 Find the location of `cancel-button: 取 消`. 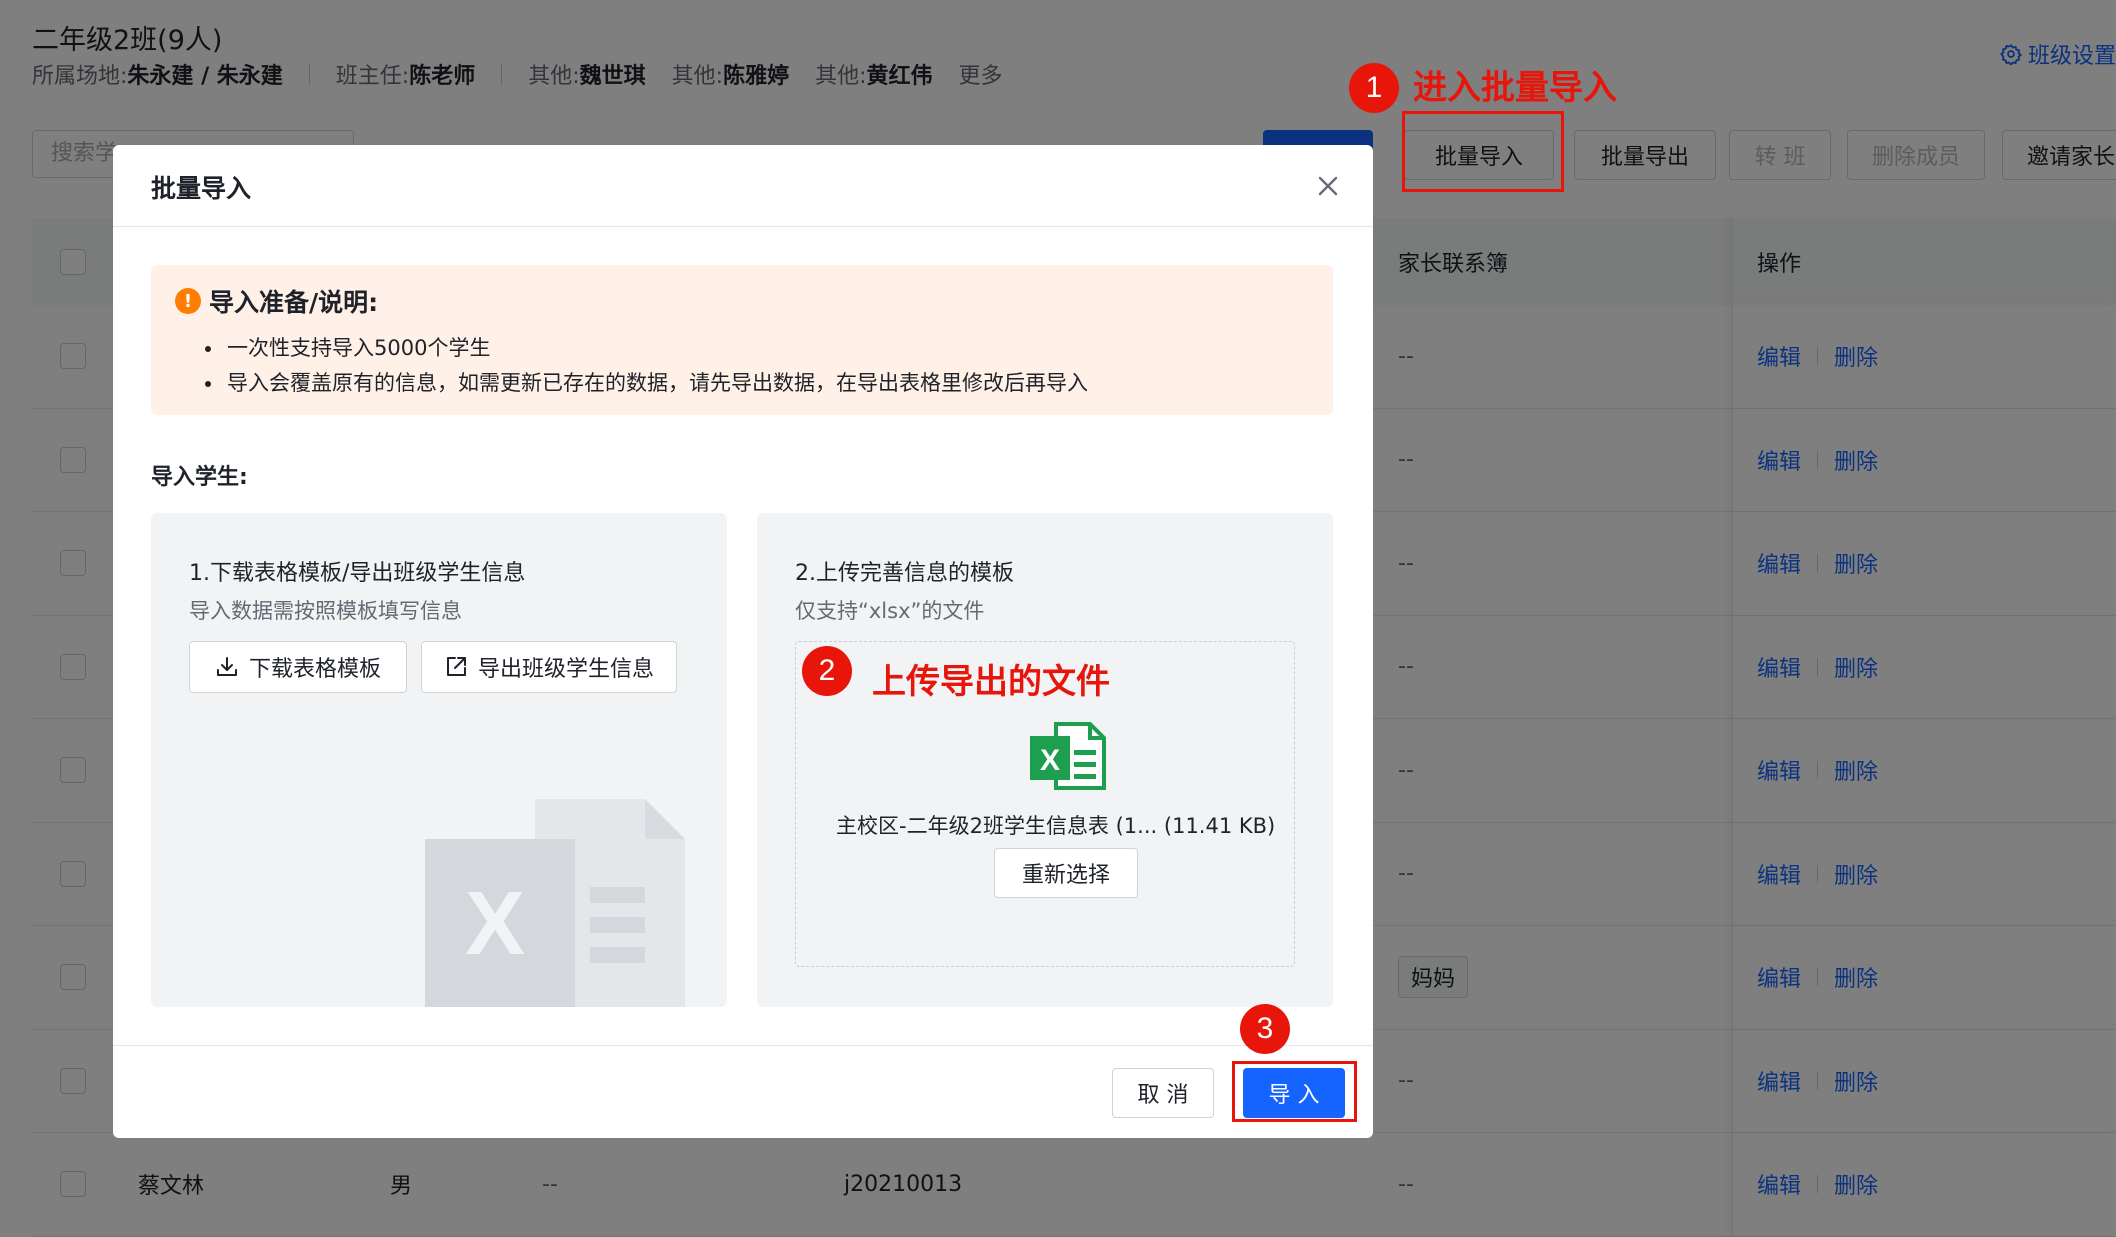

cancel-button: 取 消 is located at coordinates (1163, 1093).